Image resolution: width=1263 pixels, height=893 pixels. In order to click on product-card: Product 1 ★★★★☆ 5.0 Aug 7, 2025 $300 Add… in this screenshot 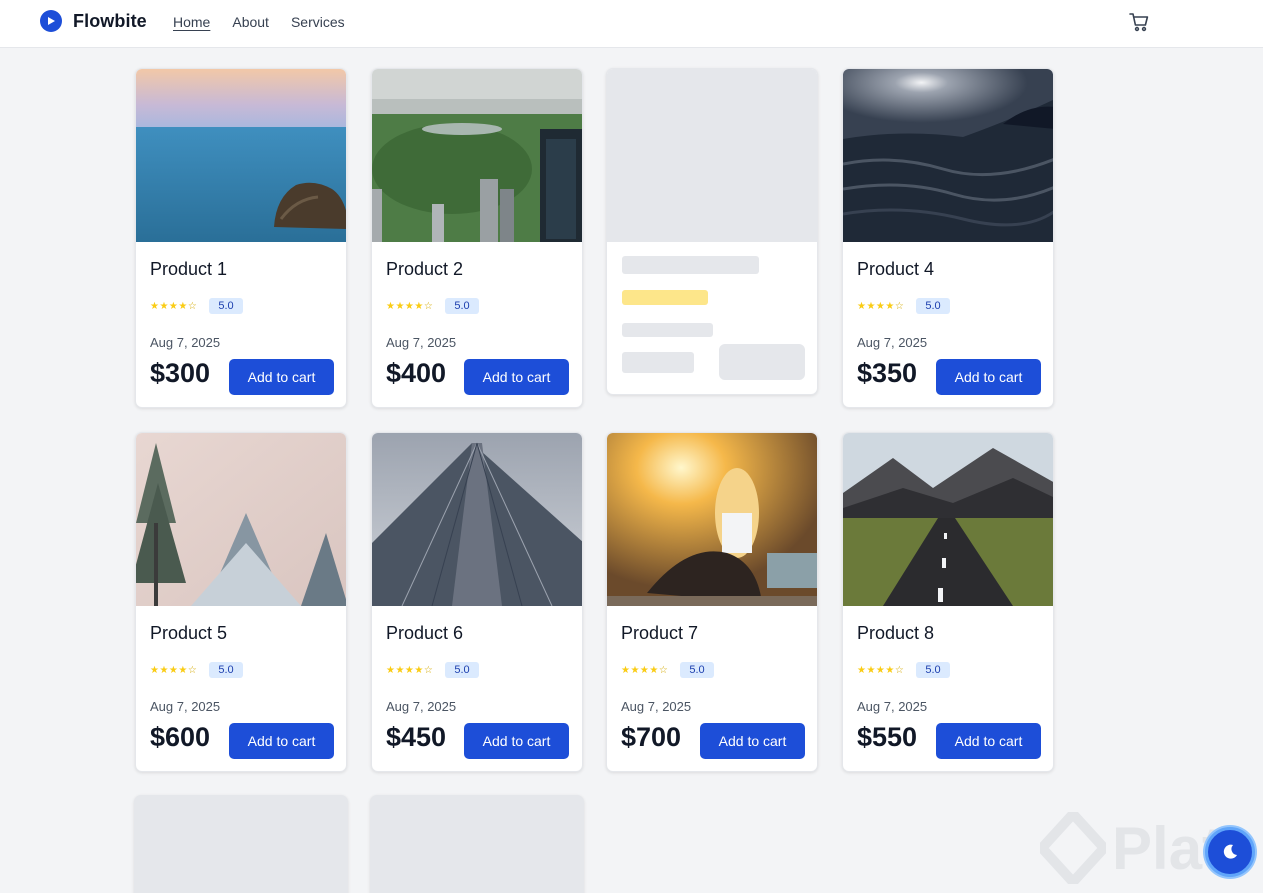, I will do `click(241, 238)`.